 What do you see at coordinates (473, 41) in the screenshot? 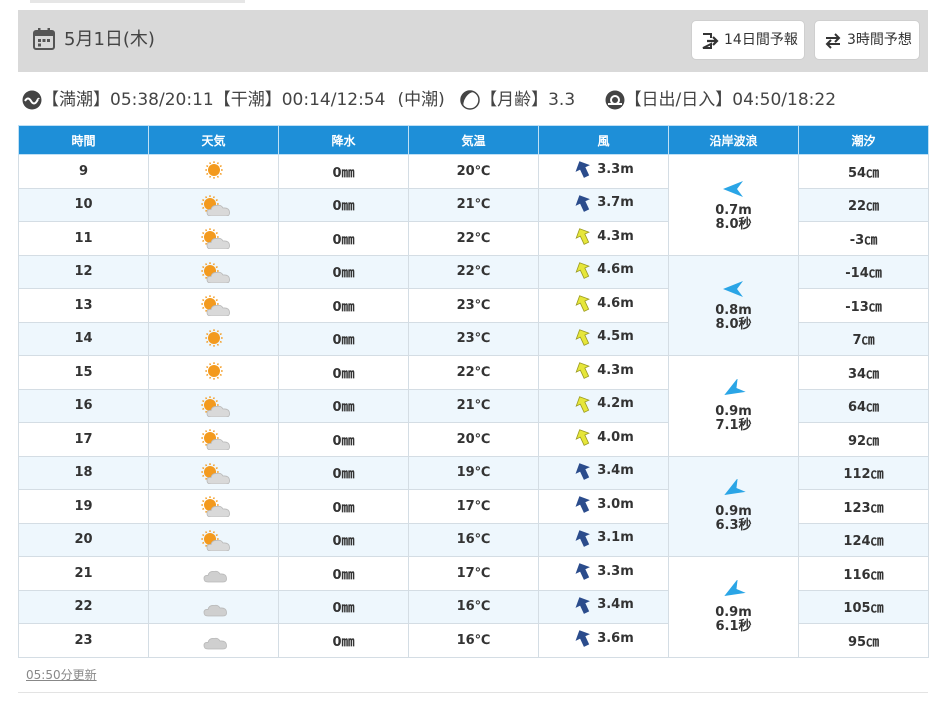
I see `date-bar: 5月1日(木) 14日間予報 3時間予想` at bounding box center [473, 41].